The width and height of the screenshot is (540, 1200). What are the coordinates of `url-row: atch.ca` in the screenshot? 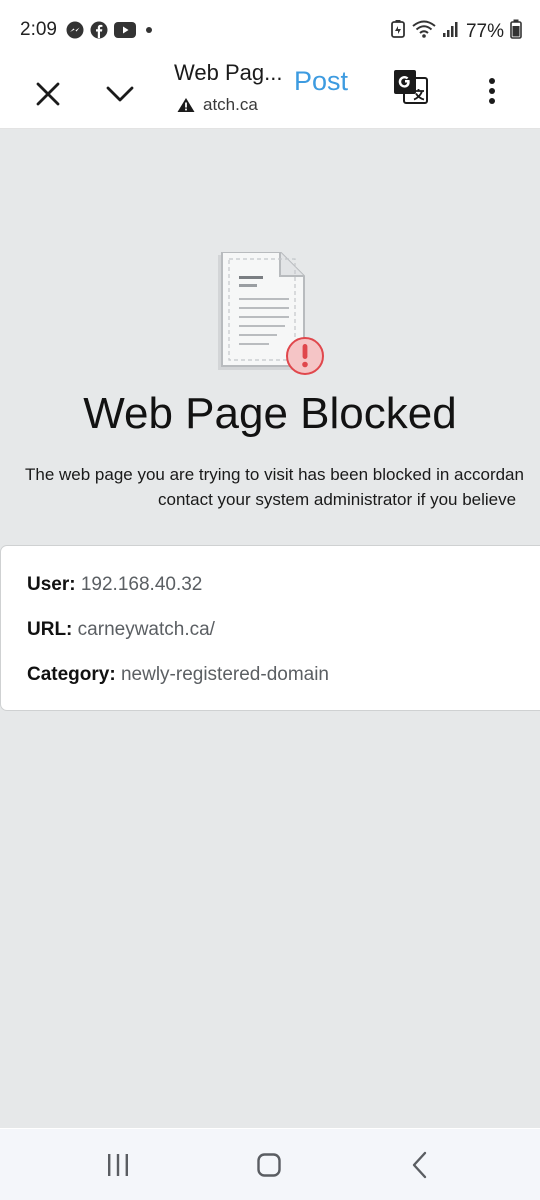 It's located at (217, 105).